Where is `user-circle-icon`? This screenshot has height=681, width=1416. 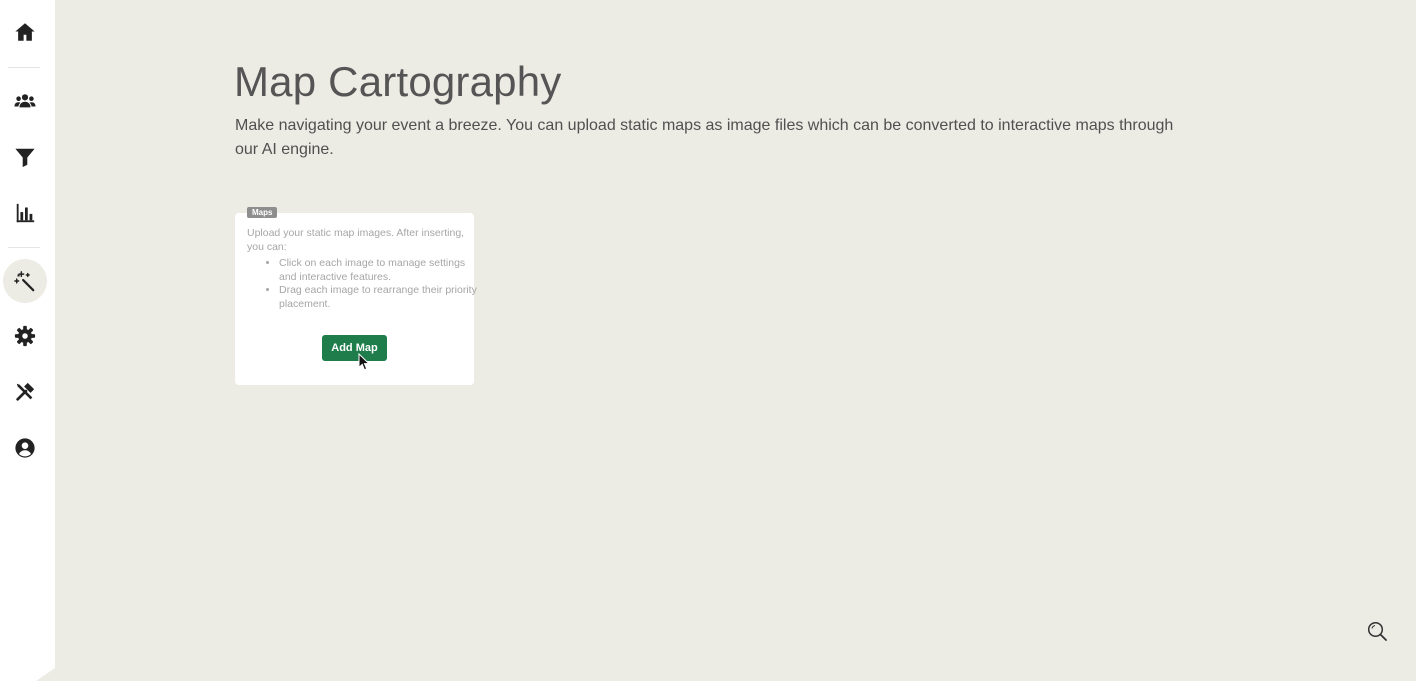 user-circle-icon is located at coordinates (25, 448).